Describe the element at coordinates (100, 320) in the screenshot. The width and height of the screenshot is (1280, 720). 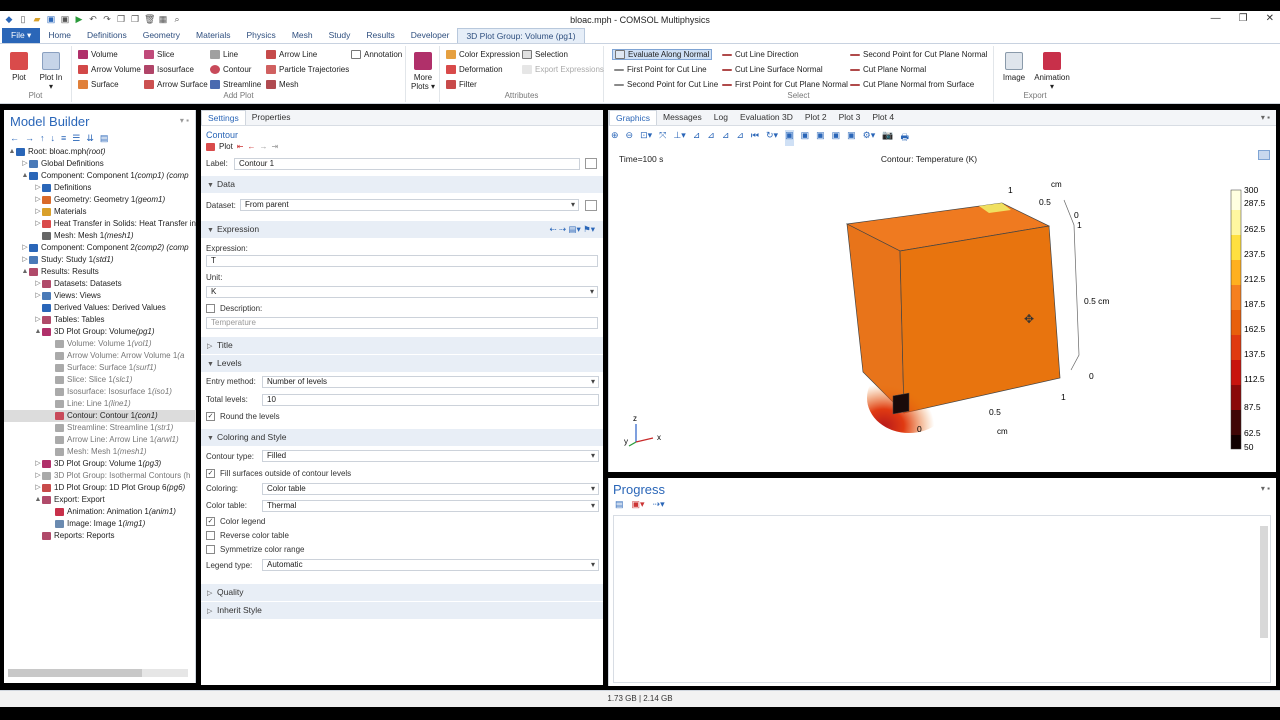
I see `tree-node: ▷ Tables: Tables` at that location.